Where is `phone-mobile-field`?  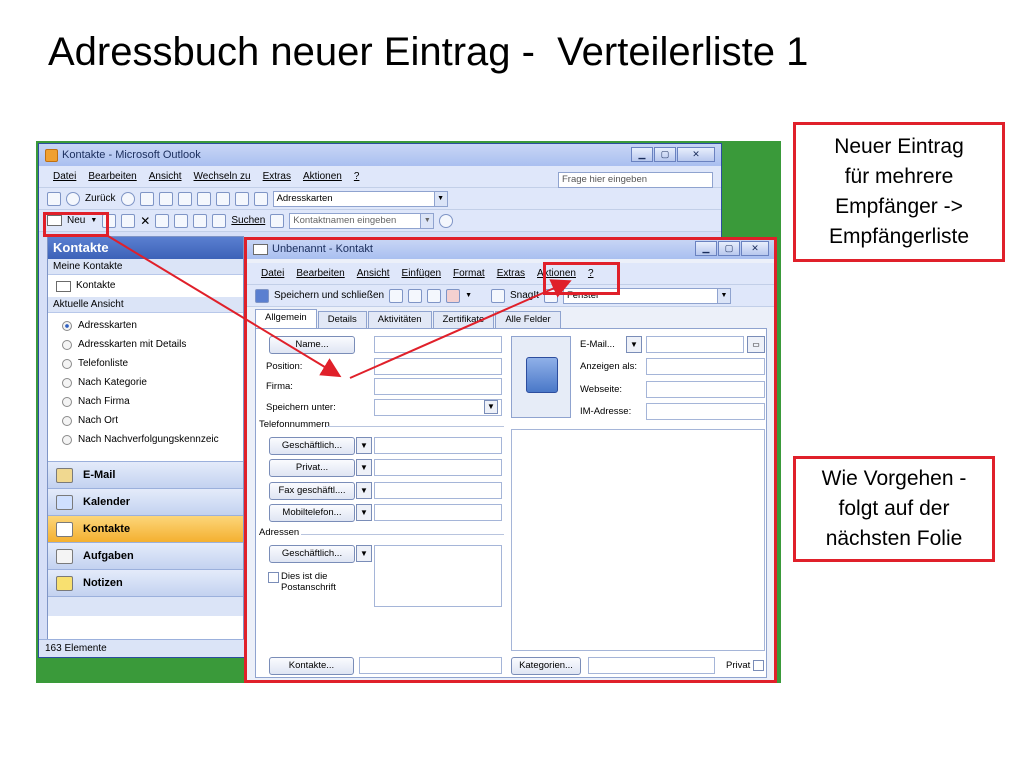
phone-mobile-field is located at coordinates (438, 512).